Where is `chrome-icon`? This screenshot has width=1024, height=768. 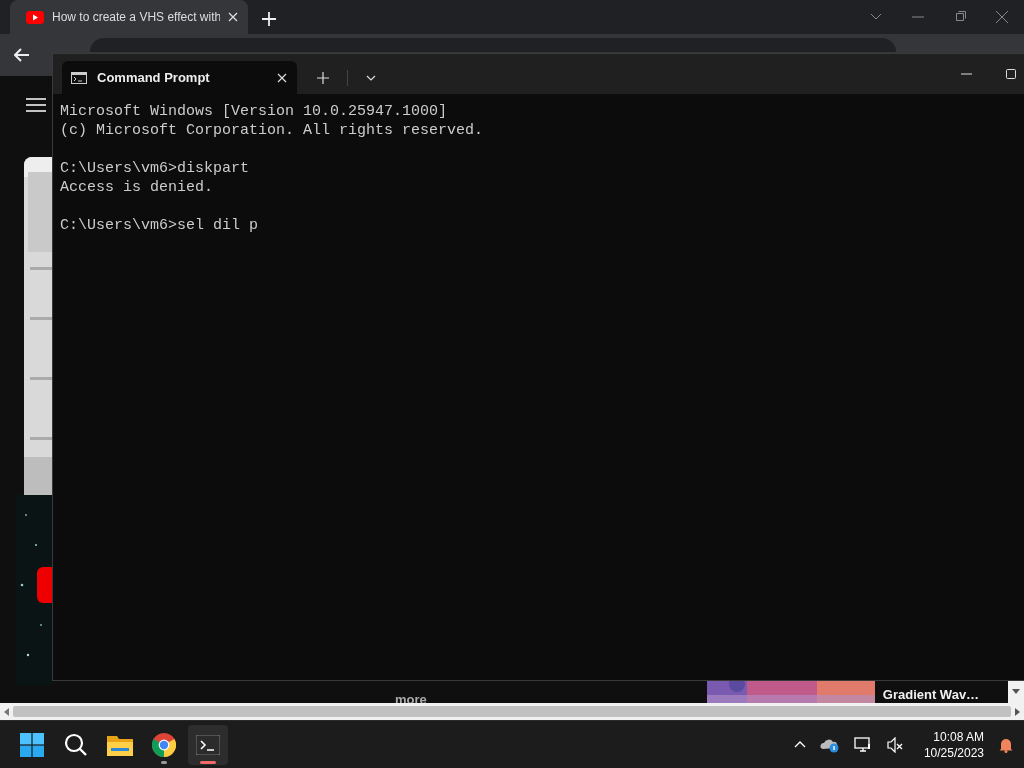 chrome-icon is located at coordinates (164, 744).